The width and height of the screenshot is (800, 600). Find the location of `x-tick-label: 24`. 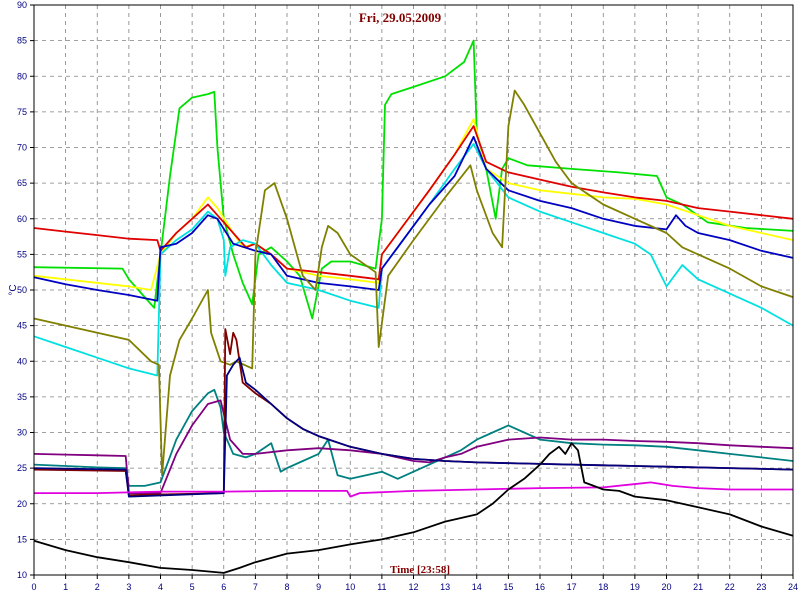

x-tick-label: 24 is located at coordinates (793, 587).